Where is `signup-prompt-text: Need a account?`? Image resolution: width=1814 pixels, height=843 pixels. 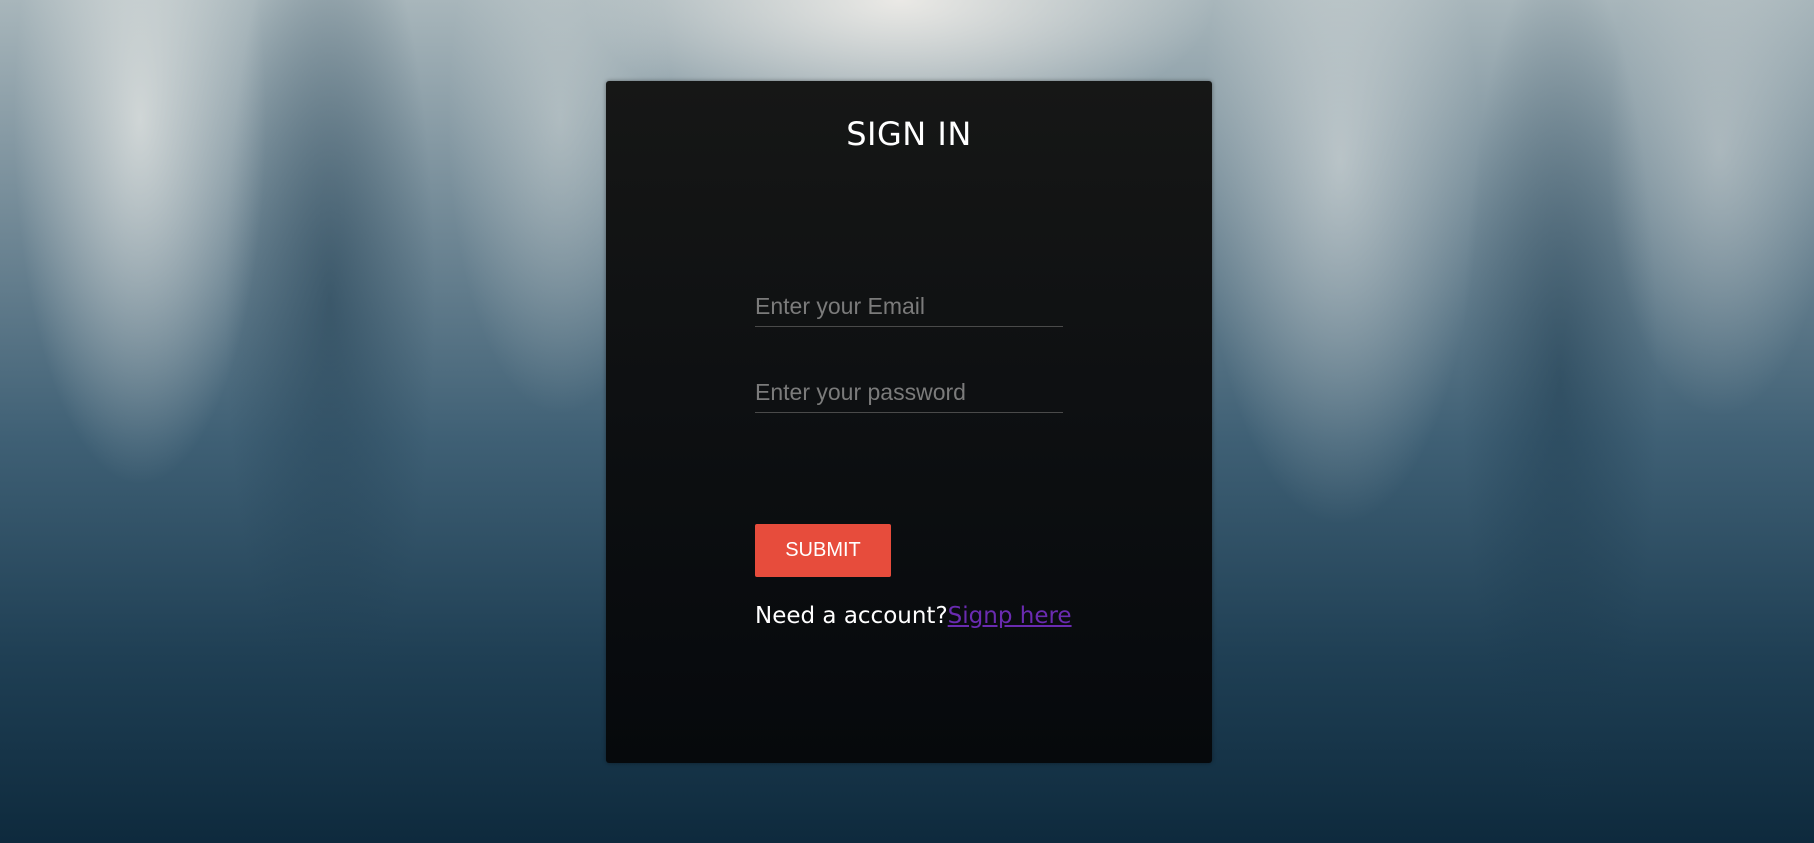 signup-prompt-text: Need a account? is located at coordinates (851, 616).